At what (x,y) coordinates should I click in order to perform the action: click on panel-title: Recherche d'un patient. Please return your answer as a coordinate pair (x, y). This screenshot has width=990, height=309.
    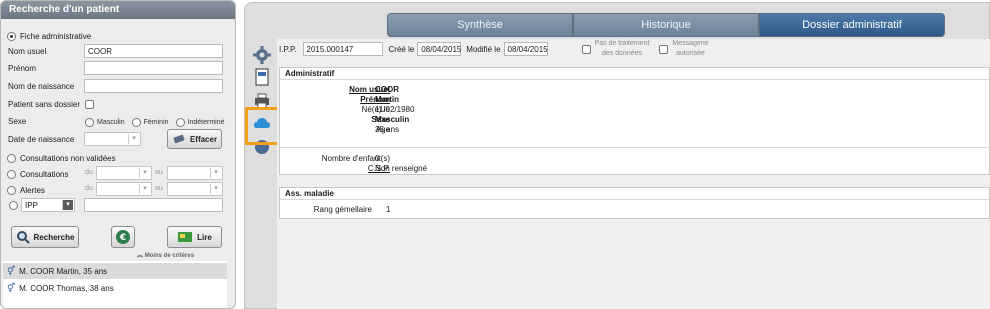
    Looking at the image, I should click on (118, 10).